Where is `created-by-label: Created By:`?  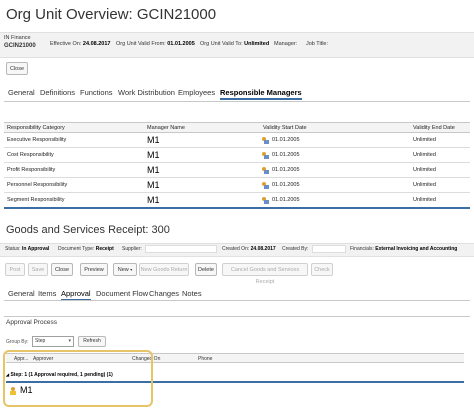
created-by-label: Created By: is located at coordinates (295, 249).